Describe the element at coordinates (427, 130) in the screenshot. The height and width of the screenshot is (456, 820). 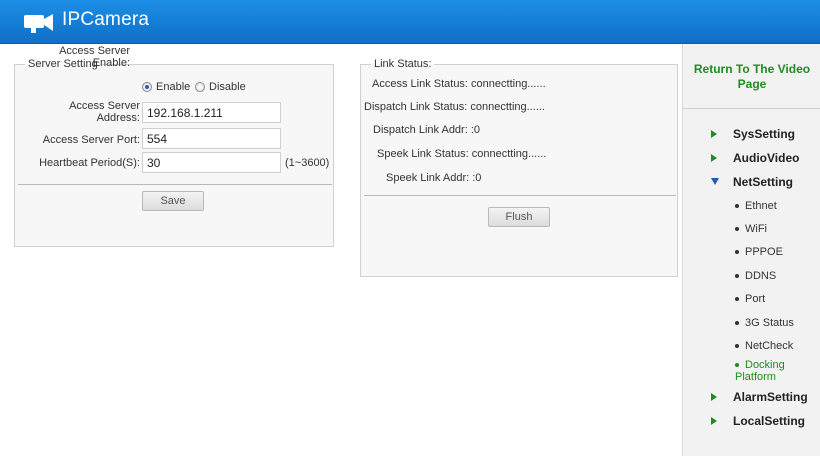
I see `dispatch-link-addr: Dispatch Link Addr: :0` at that location.